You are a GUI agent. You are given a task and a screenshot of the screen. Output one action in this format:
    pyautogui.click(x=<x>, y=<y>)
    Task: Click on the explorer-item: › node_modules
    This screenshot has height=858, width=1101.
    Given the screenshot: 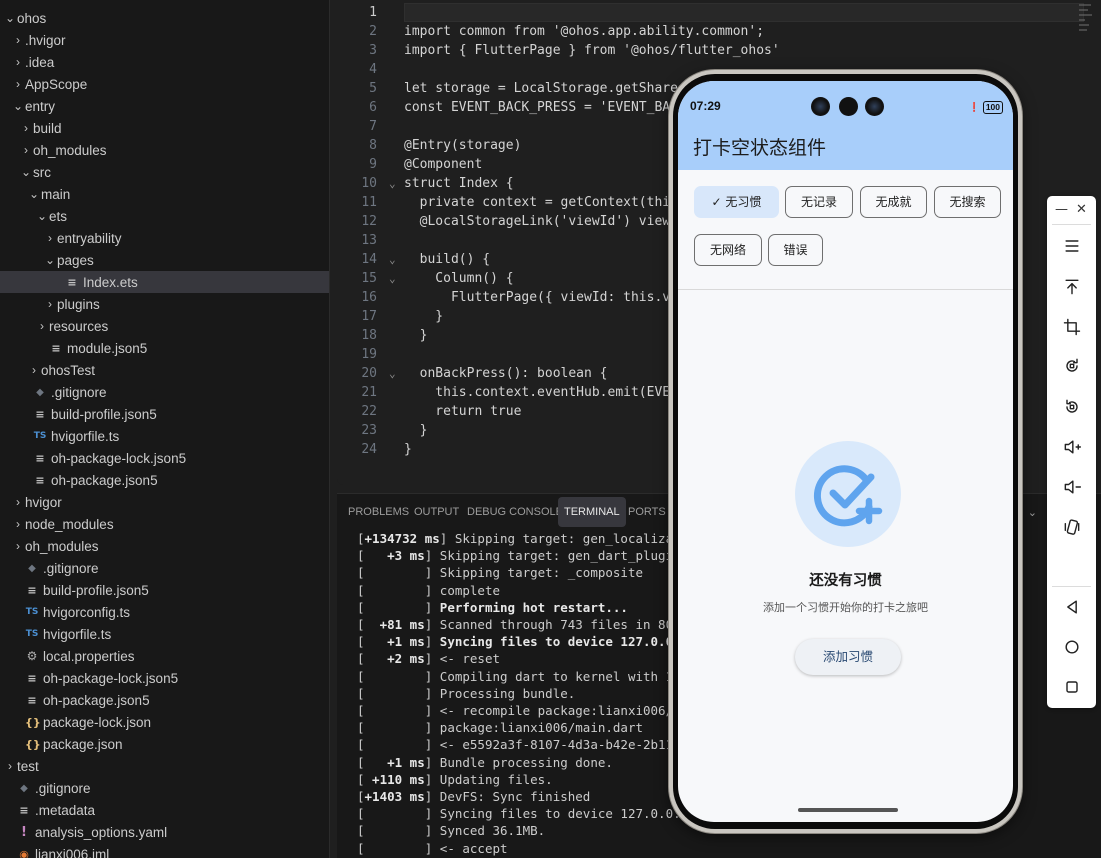 What is the action you would take?
    pyautogui.click(x=164, y=524)
    